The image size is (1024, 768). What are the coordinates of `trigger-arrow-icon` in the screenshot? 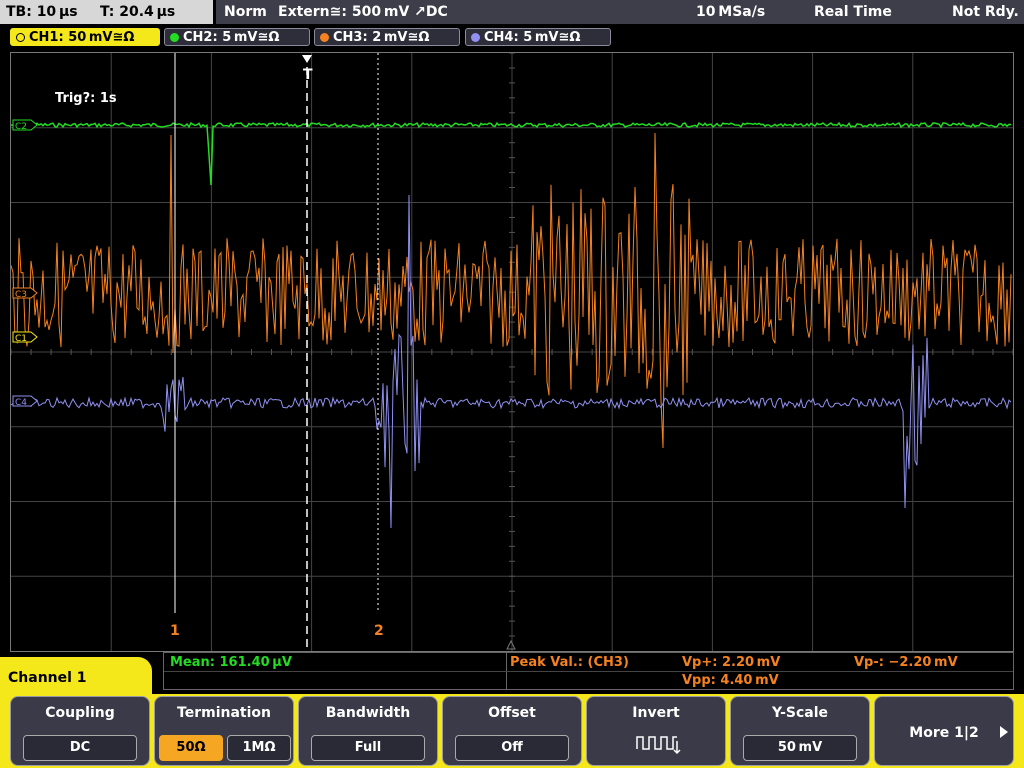 It's located at (307, 59).